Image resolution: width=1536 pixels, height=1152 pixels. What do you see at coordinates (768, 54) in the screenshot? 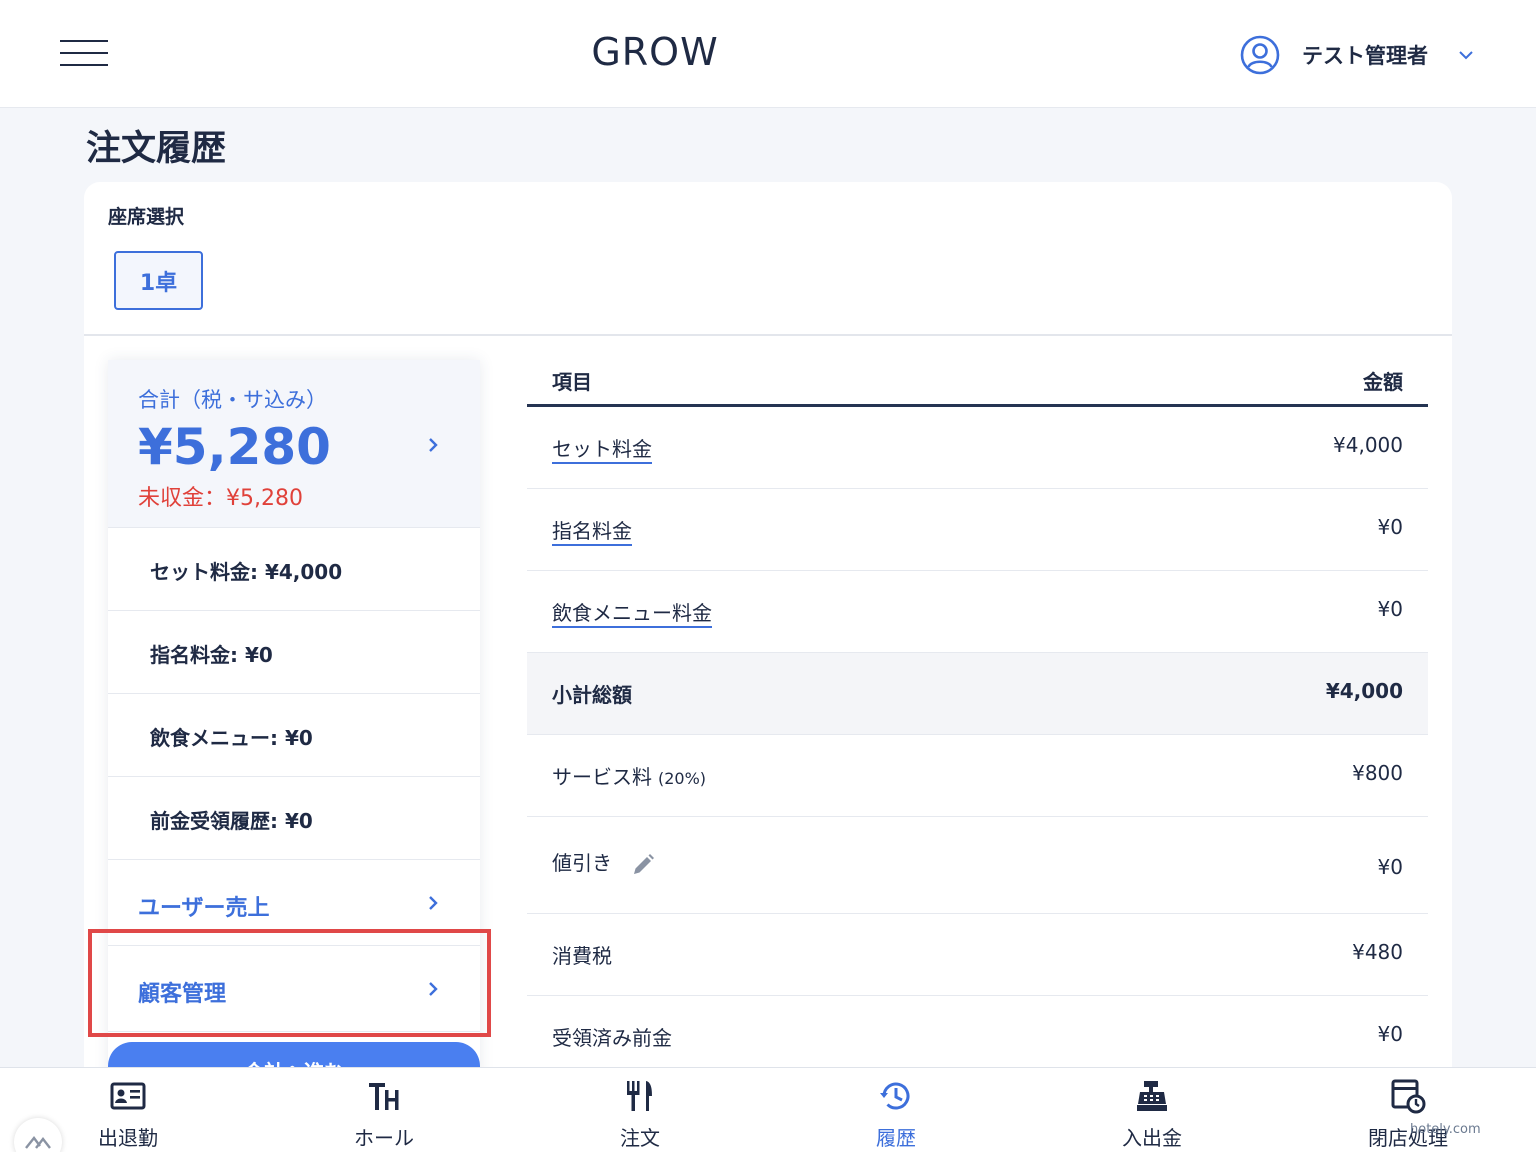
I see `app-header: GROW テスト管理者` at bounding box center [768, 54].